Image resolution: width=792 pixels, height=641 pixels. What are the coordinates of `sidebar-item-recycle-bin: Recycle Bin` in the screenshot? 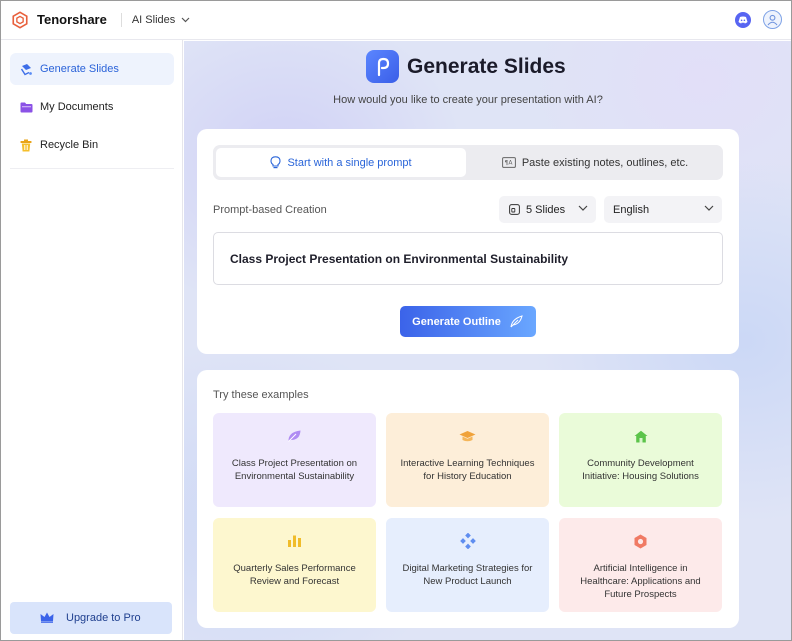 It's located at (92, 145).